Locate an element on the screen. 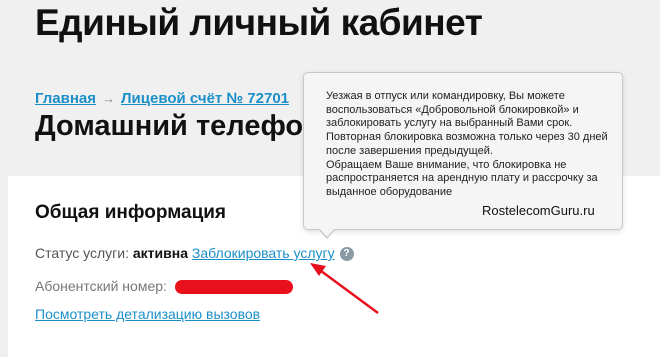 The width and height of the screenshot is (660, 357). tooltip-pointer is located at coordinates (327, 233).